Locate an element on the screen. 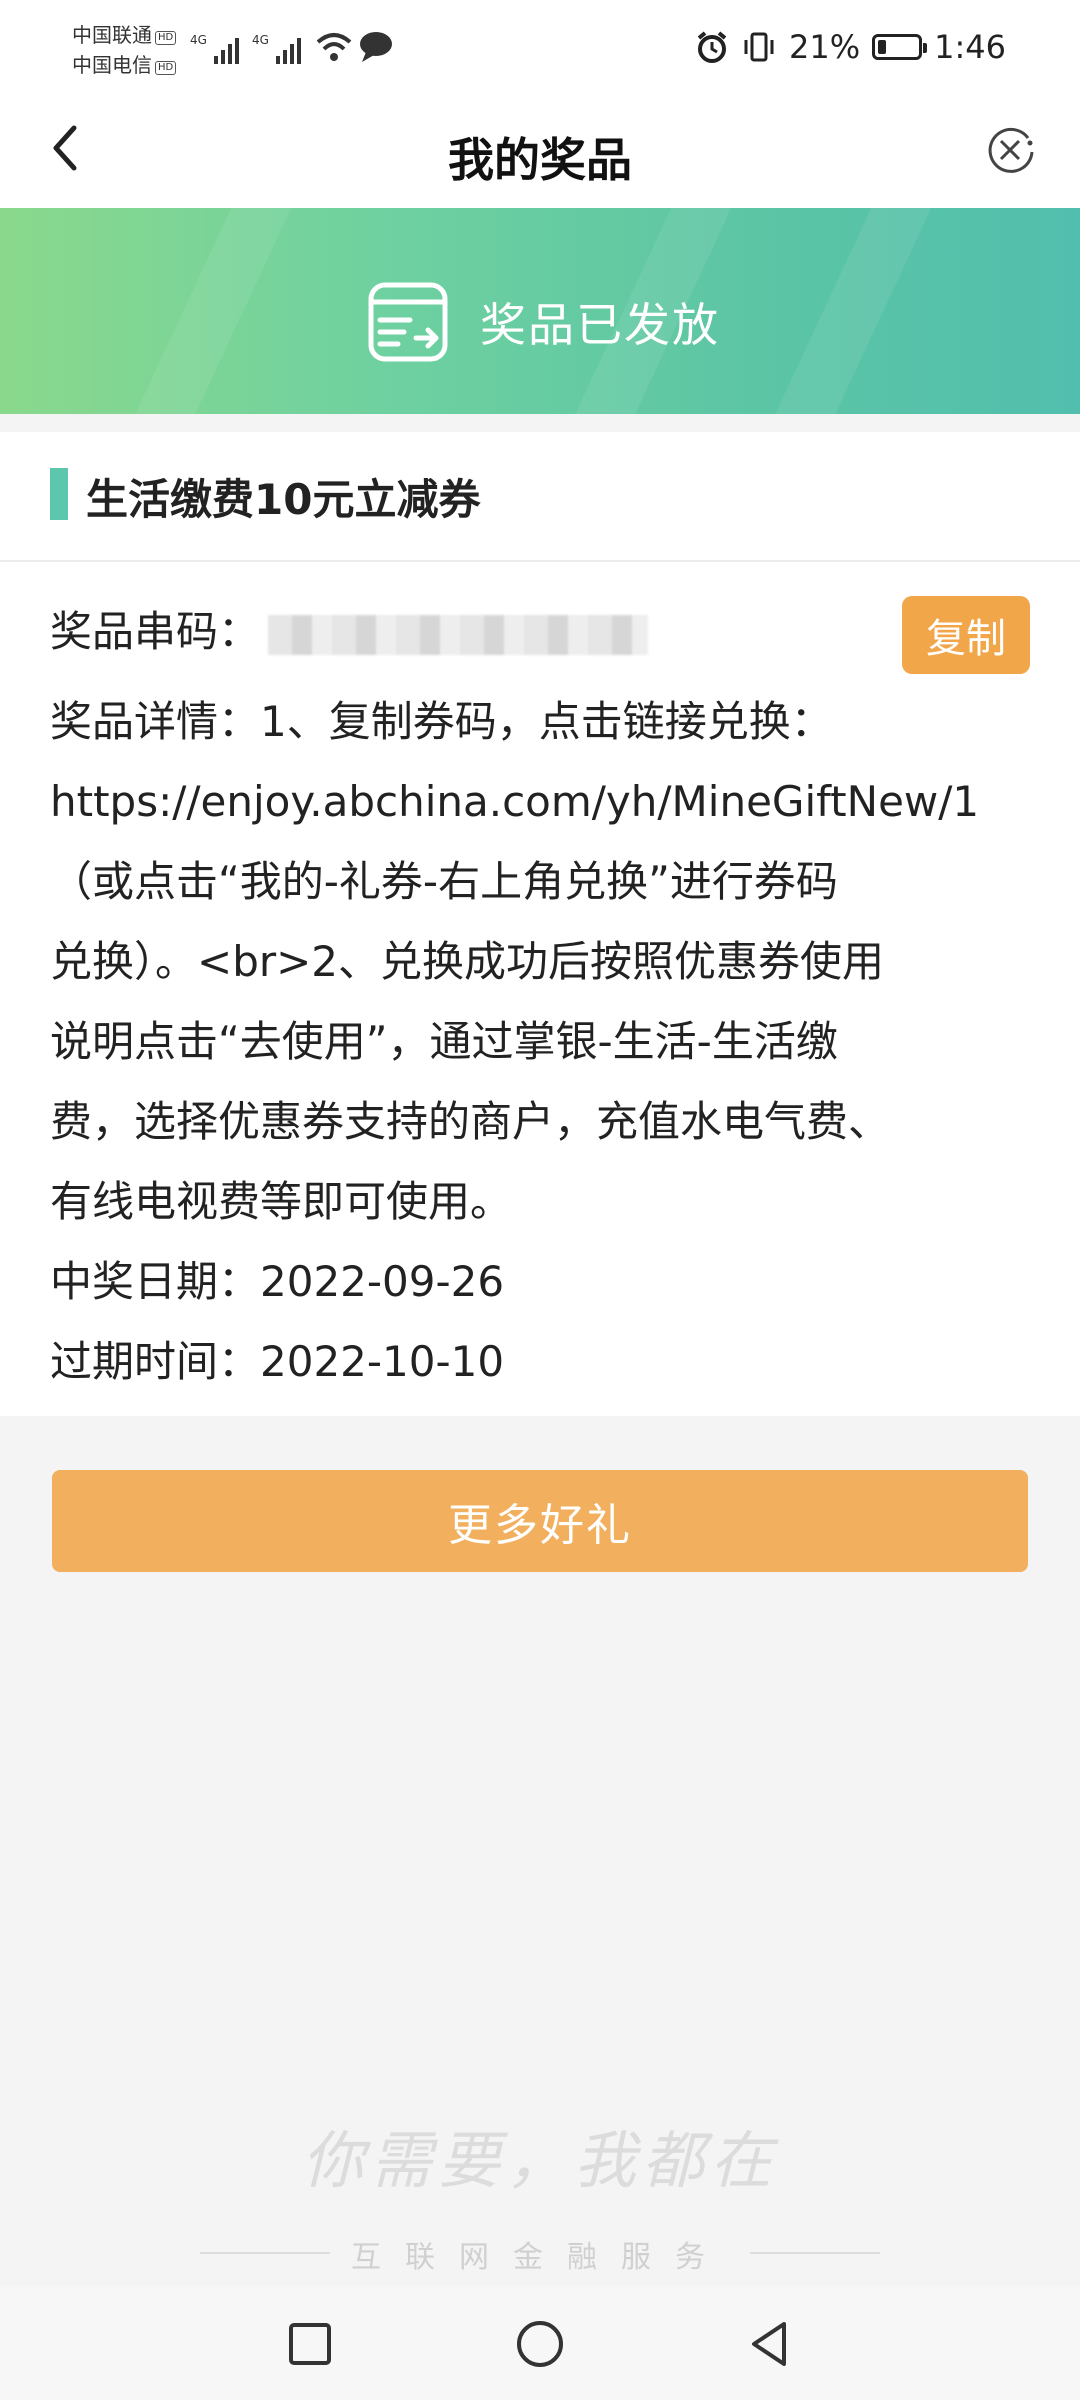  banner-text: 奖品已发放 is located at coordinates (600, 325).